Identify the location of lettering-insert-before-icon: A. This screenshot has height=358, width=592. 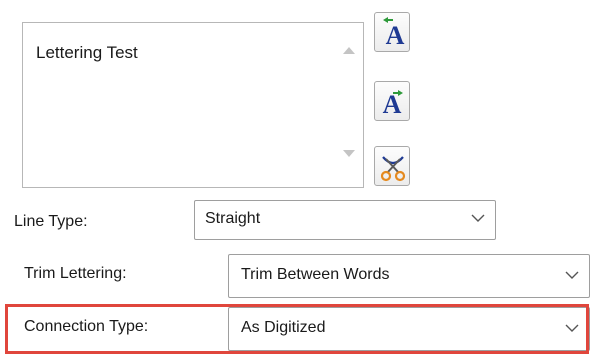
(394, 33).